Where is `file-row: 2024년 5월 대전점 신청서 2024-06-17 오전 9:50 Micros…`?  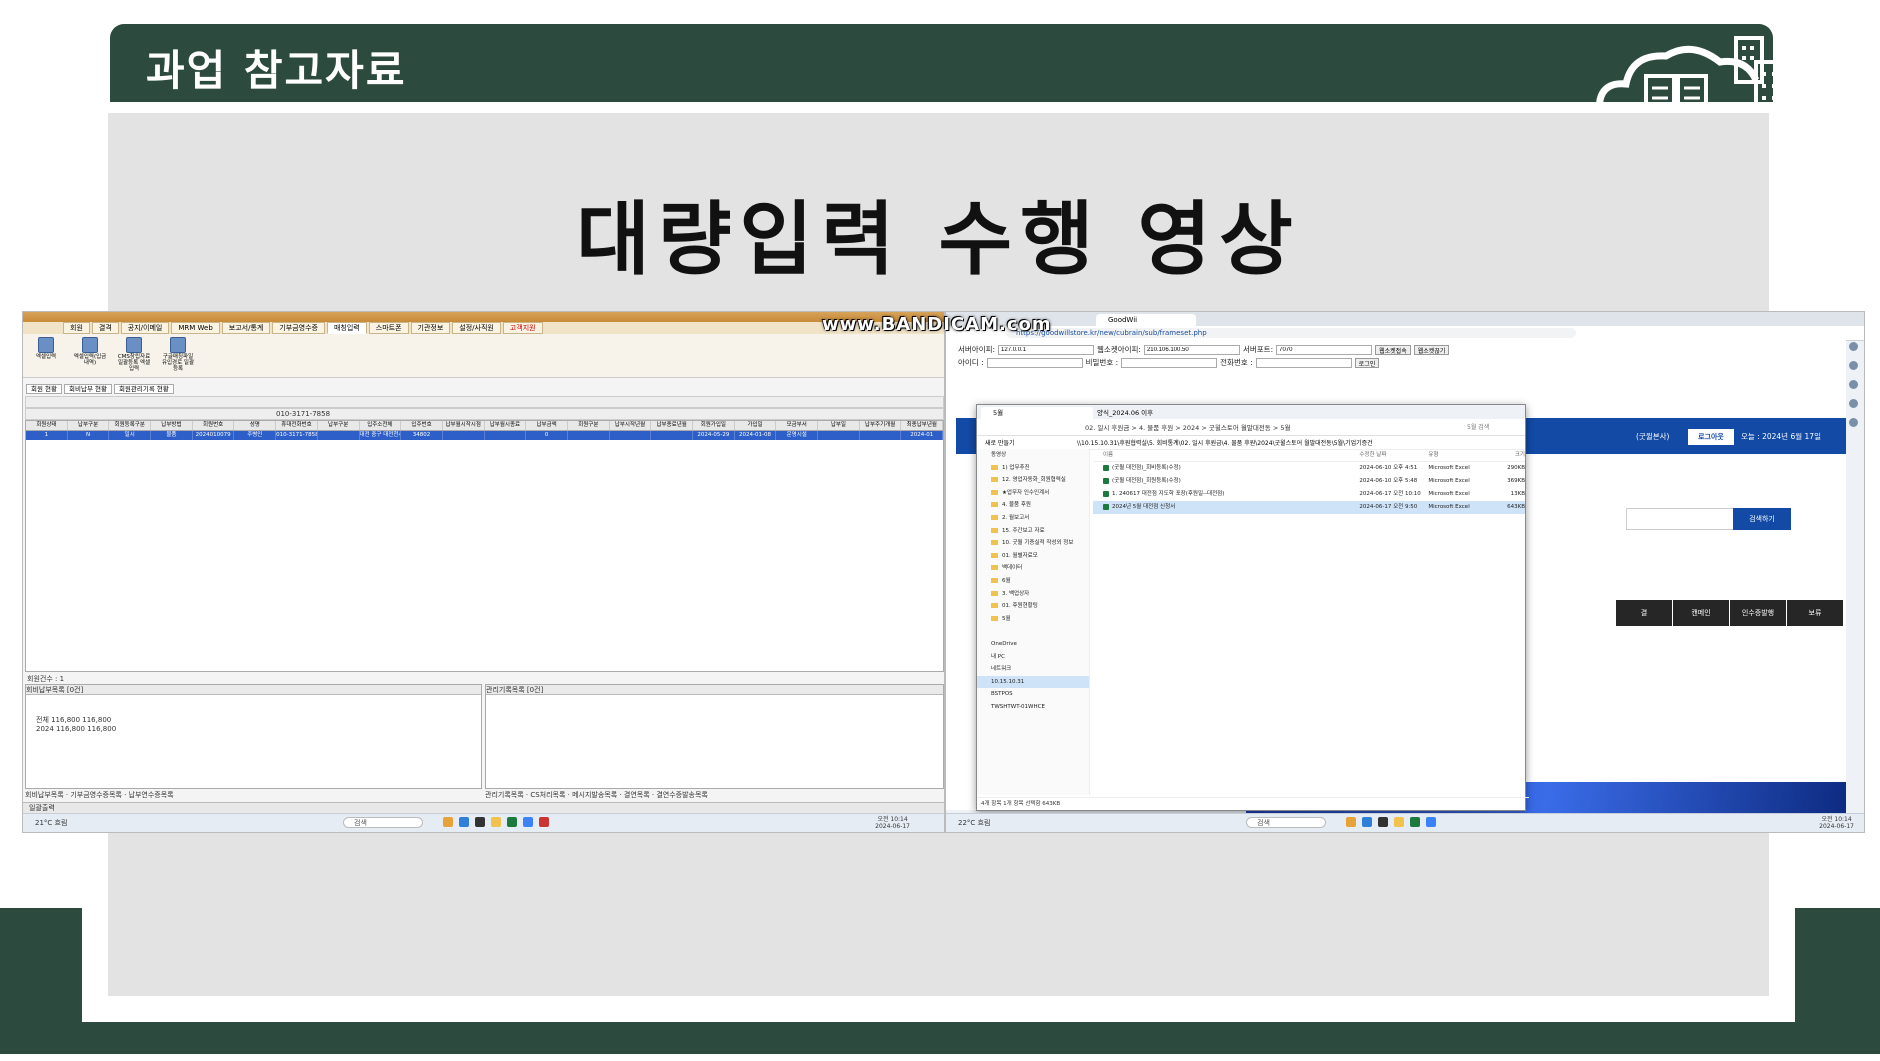
file-row: 2024년 5월 대전점 신청서 2024-06-17 오전 9:50 Micros… is located at coordinates (1309, 507).